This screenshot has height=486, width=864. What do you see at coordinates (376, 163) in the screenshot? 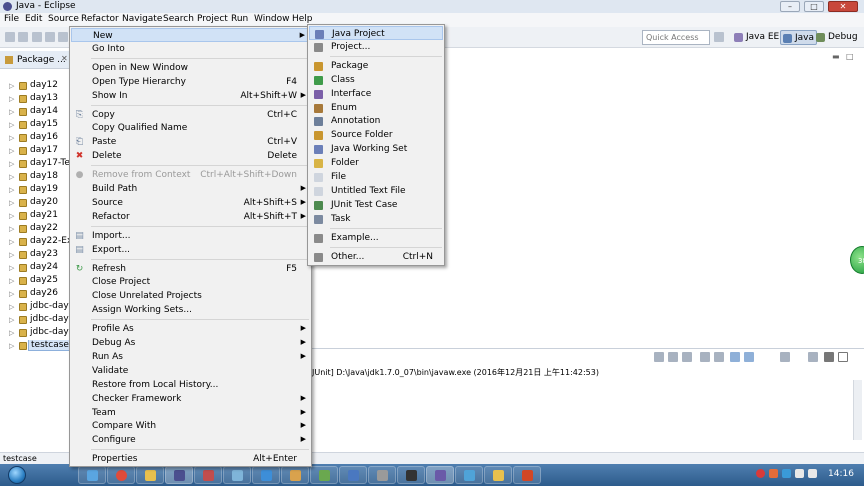
I see `new-submenu-item-folder: Folder` at bounding box center [376, 163].